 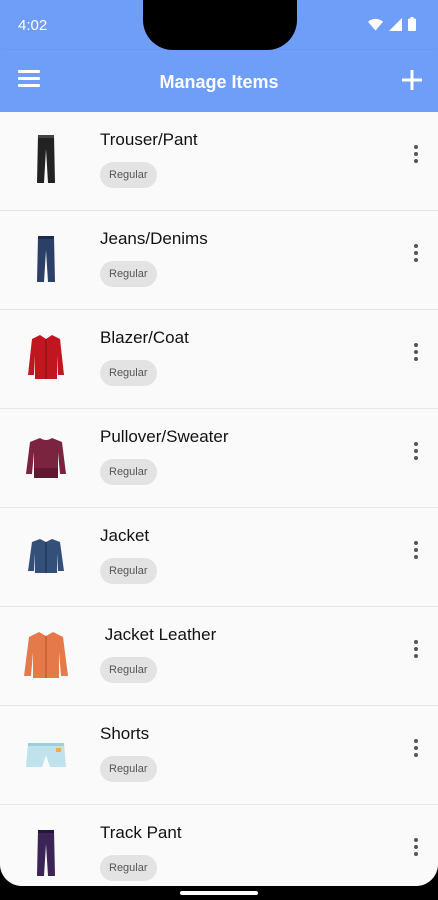 I want to click on item-name: Jacket Leather, so click(x=158, y=634).